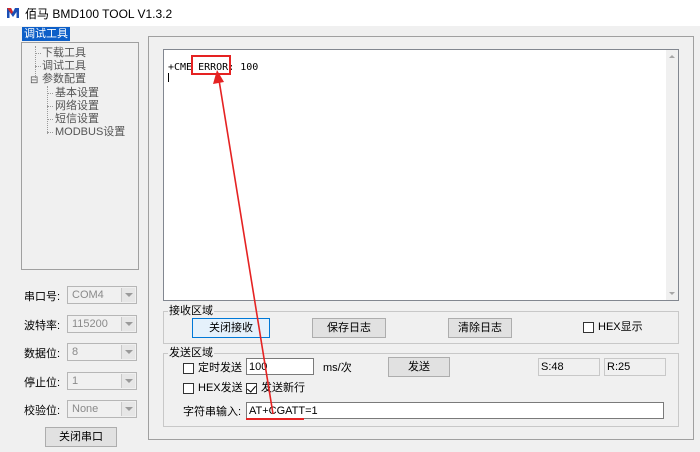 The image size is (700, 452). What do you see at coordinates (34, 80) in the screenshot?
I see `tree-expander-icon: ⊟` at bounding box center [34, 80].